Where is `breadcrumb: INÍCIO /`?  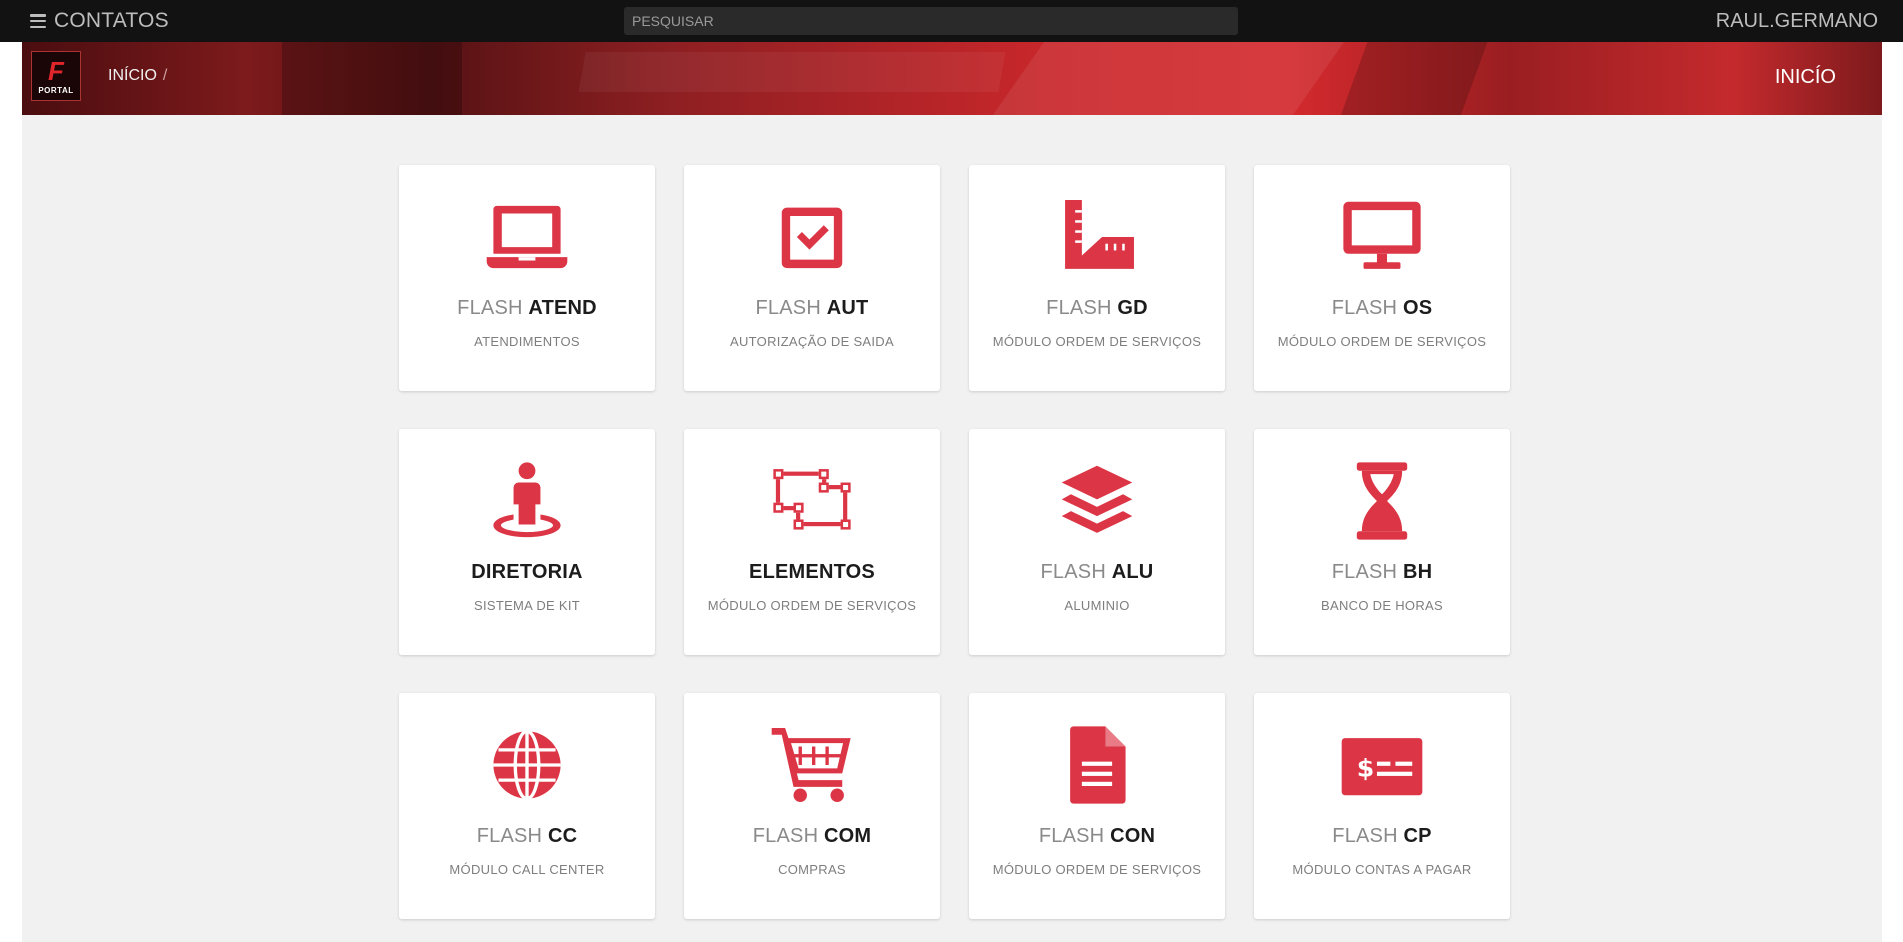
breadcrumb: INÍCIO / is located at coordinates (137, 76).